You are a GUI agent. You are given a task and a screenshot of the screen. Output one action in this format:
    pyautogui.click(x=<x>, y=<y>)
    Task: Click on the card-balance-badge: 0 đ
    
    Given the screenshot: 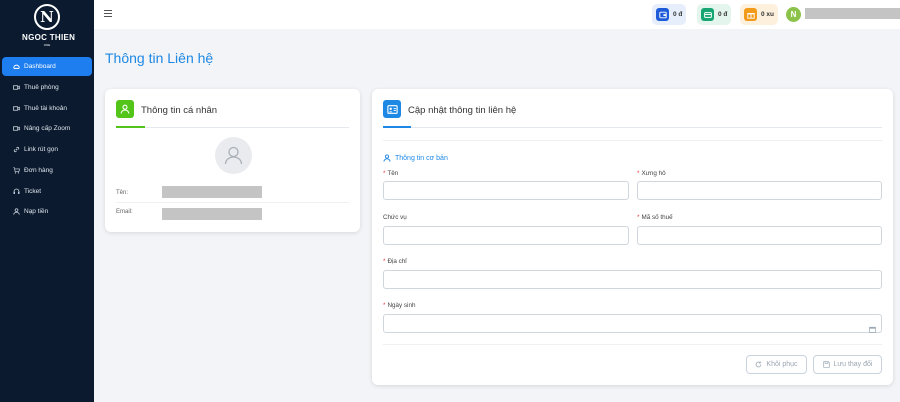 What is the action you would take?
    pyautogui.click(x=714, y=14)
    